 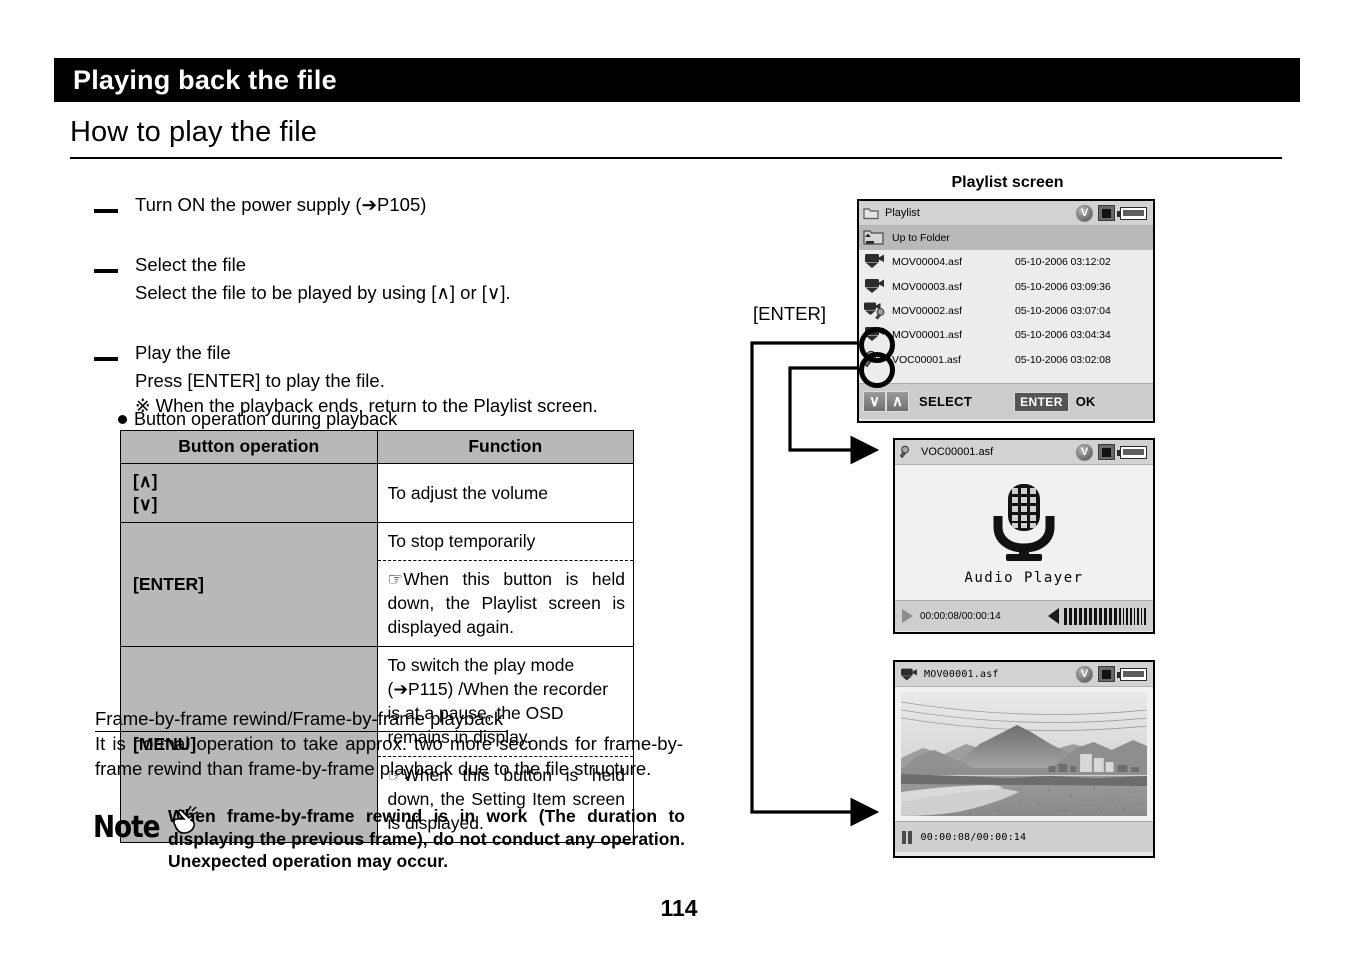 What do you see at coordinates (186, 819) in the screenshot?
I see `pointing-hand-icon` at bounding box center [186, 819].